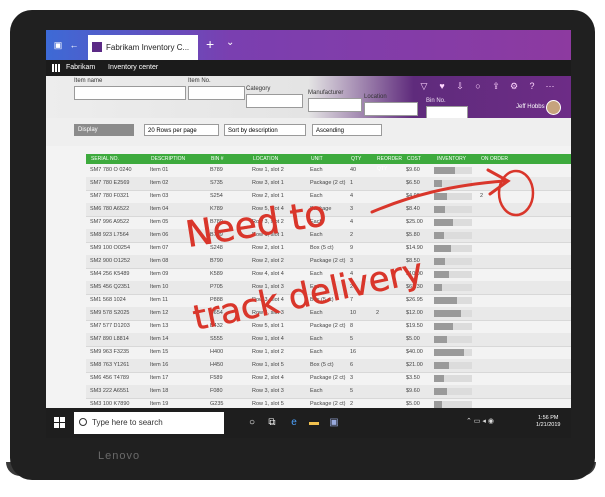 The width and height of the screenshot is (605, 497). What do you see at coordinates (548, 422) in the screenshot?
I see `taskbar-clock: 1:56 PM 1/21/2019` at bounding box center [548, 422].